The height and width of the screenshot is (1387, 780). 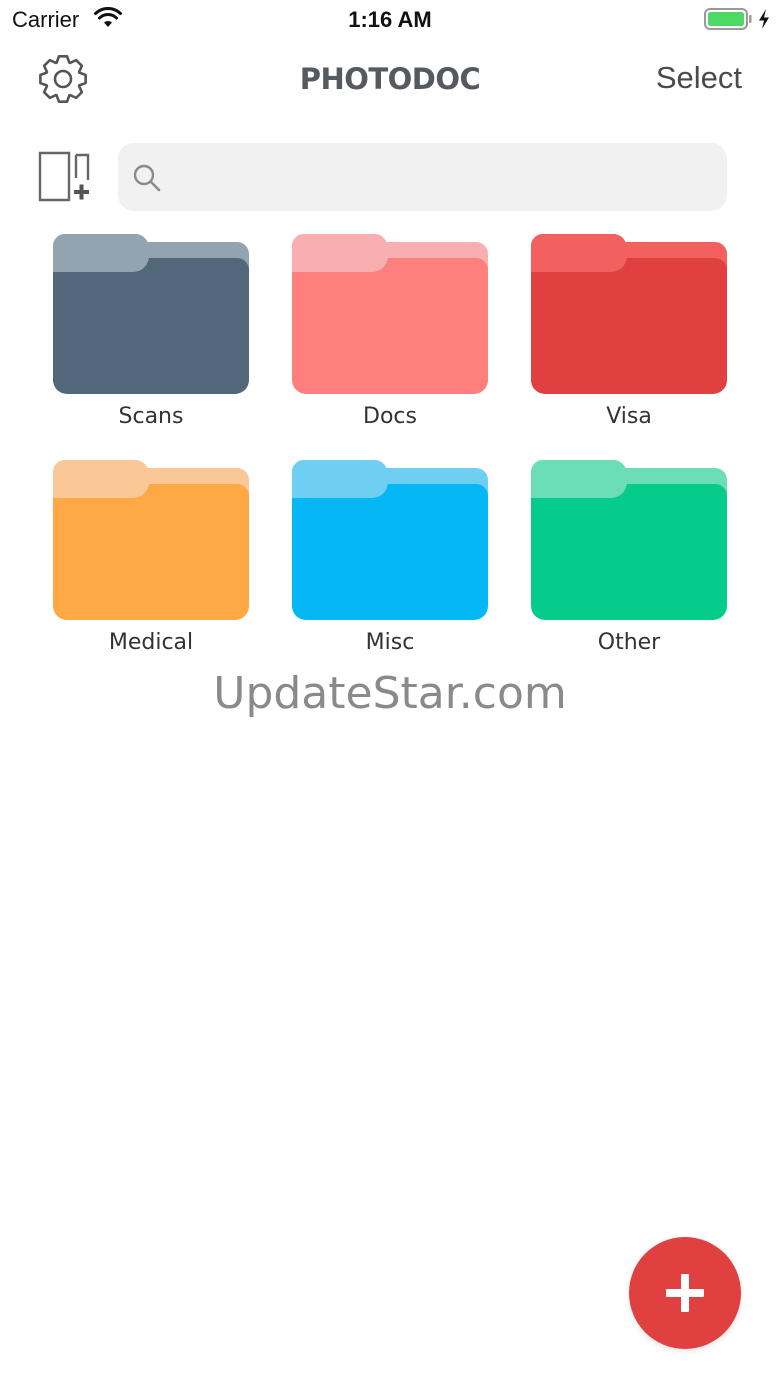 What do you see at coordinates (151, 416) in the screenshot?
I see `folder-label: Scans` at bounding box center [151, 416].